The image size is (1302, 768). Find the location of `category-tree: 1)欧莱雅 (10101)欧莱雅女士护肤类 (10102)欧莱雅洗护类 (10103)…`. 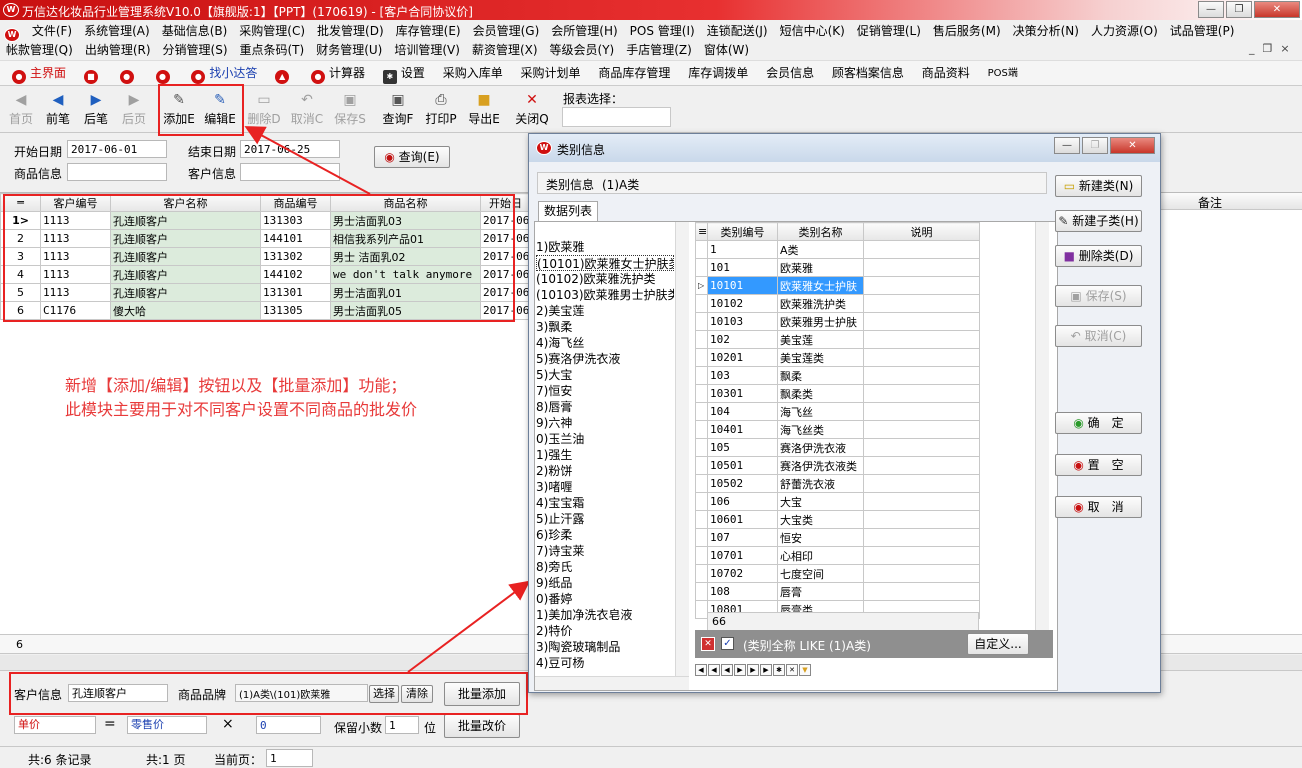

category-tree: 1)欧莱雅 (10101)欧莱雅女士护肤类 (10102)欧莱雅洗护类 (10103)… is located at coordinates (605, 455).